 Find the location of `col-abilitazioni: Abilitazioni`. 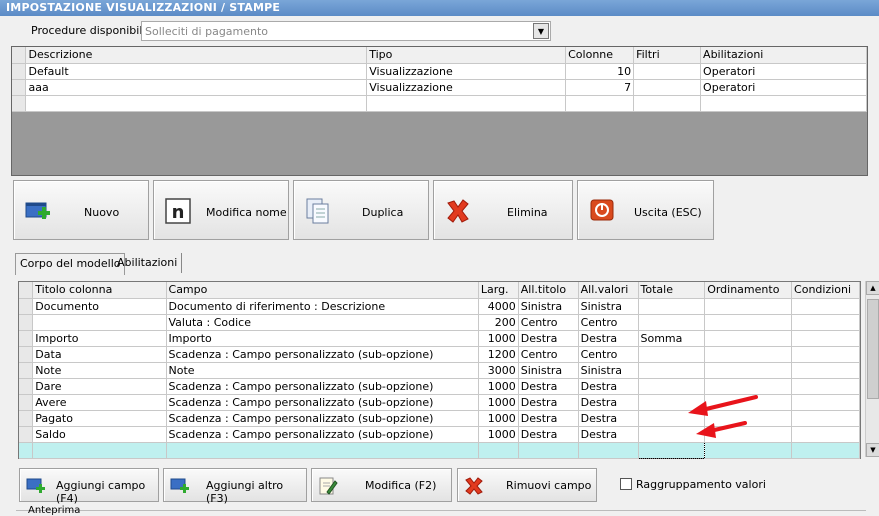

col-abilitazioni: Abilitazioni is located at coordinates (783, 55).